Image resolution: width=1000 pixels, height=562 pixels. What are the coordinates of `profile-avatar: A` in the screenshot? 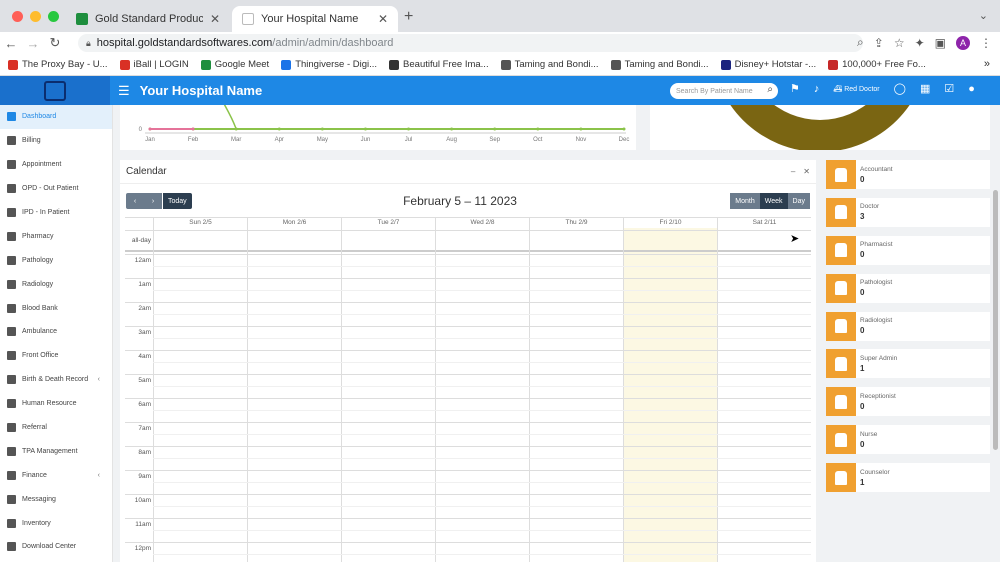 It's located at (963, 42).